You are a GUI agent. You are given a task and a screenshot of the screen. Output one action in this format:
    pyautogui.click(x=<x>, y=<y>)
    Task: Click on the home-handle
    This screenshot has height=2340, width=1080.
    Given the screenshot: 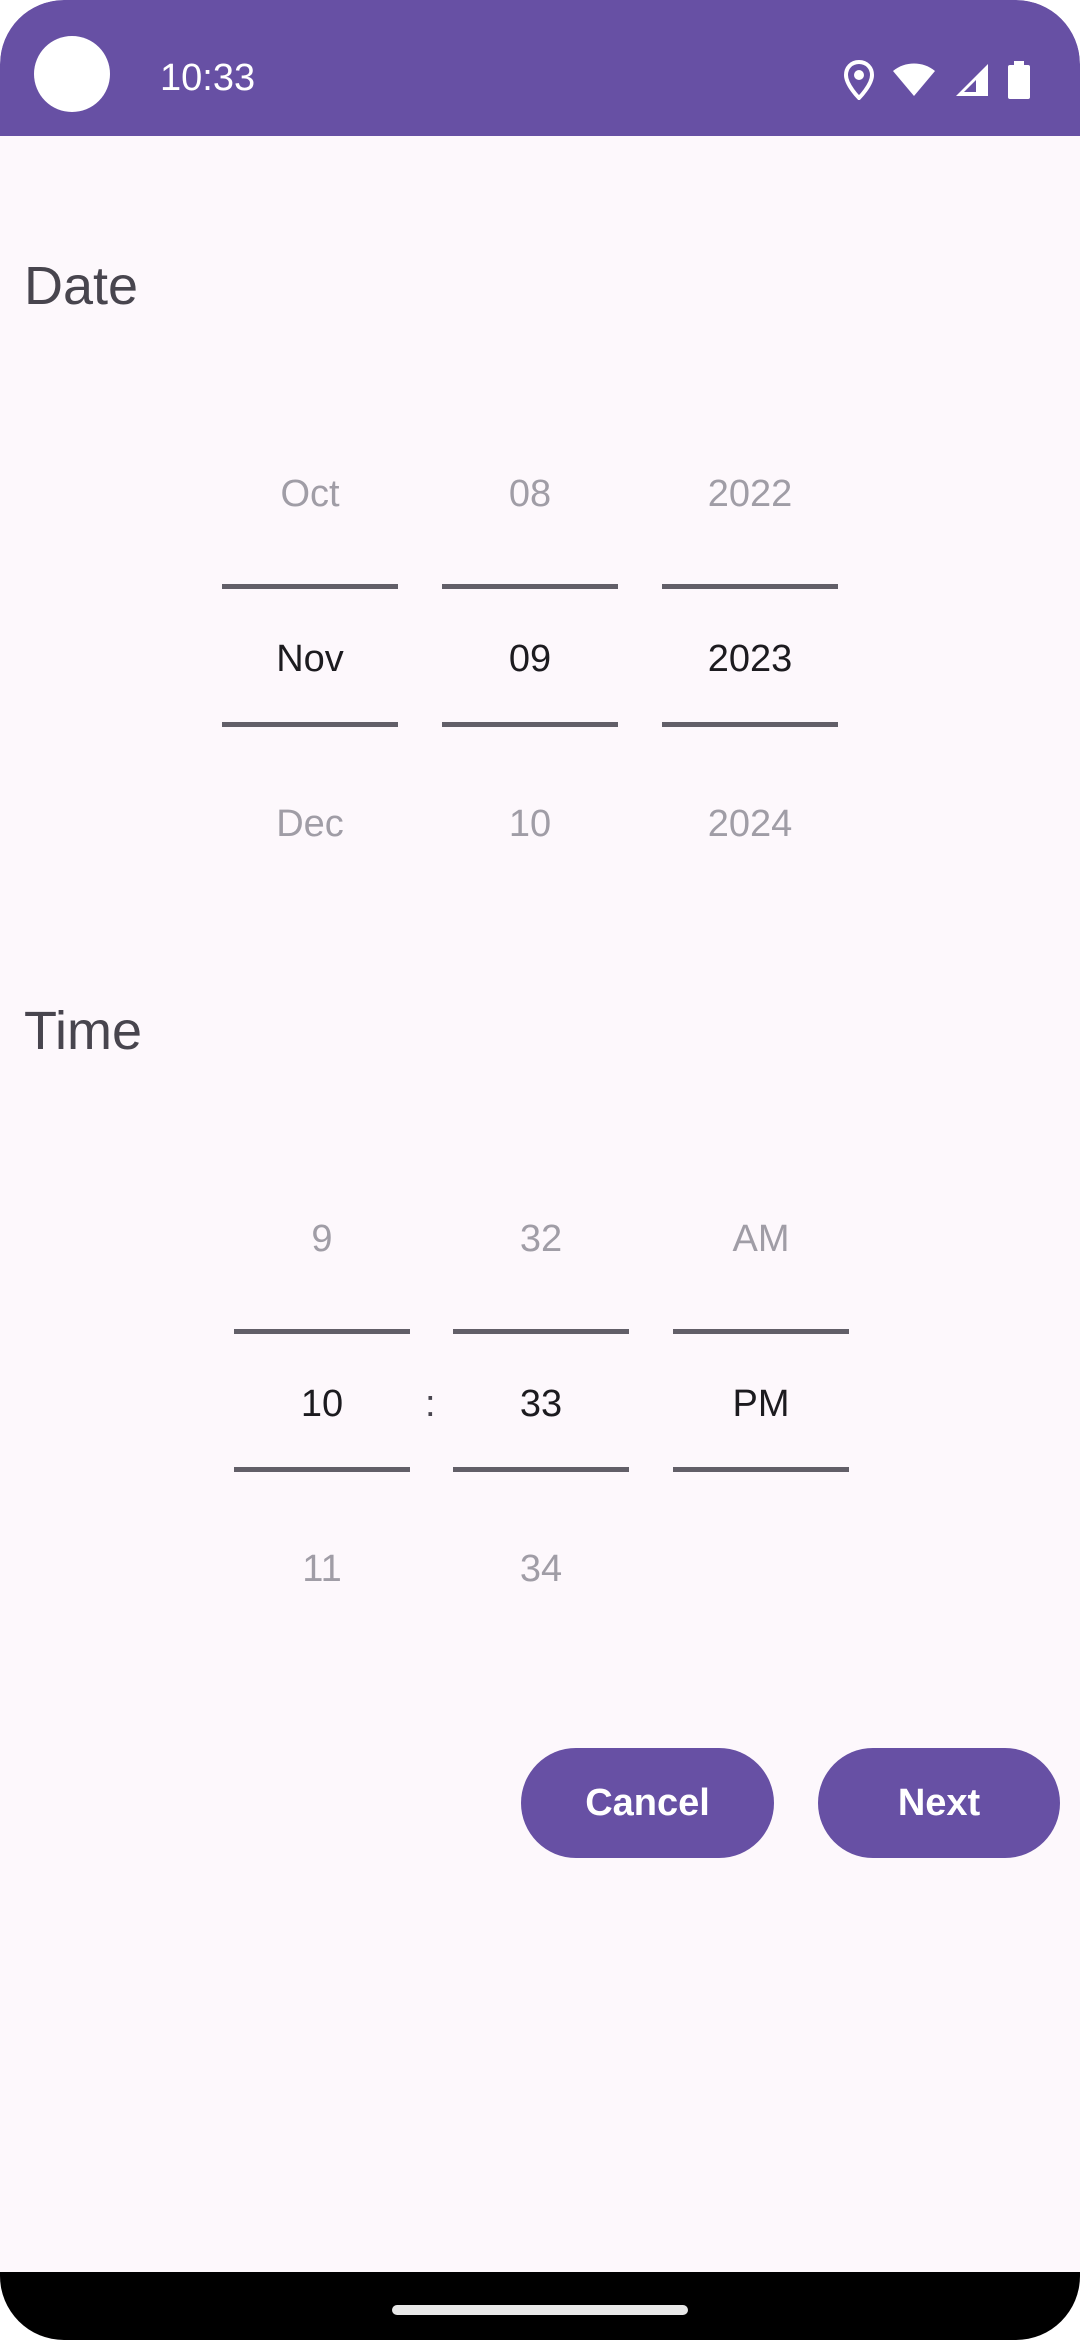 What is the action you would take?
    pyautogui.click(x=540, y=2310)
    